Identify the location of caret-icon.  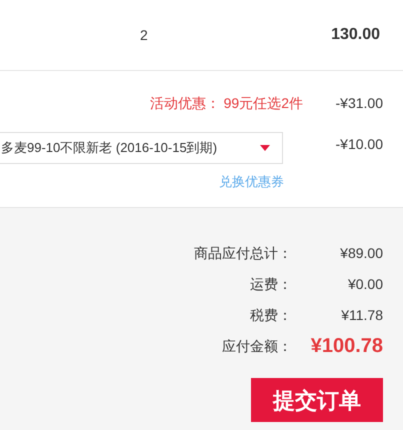
(265, 148).